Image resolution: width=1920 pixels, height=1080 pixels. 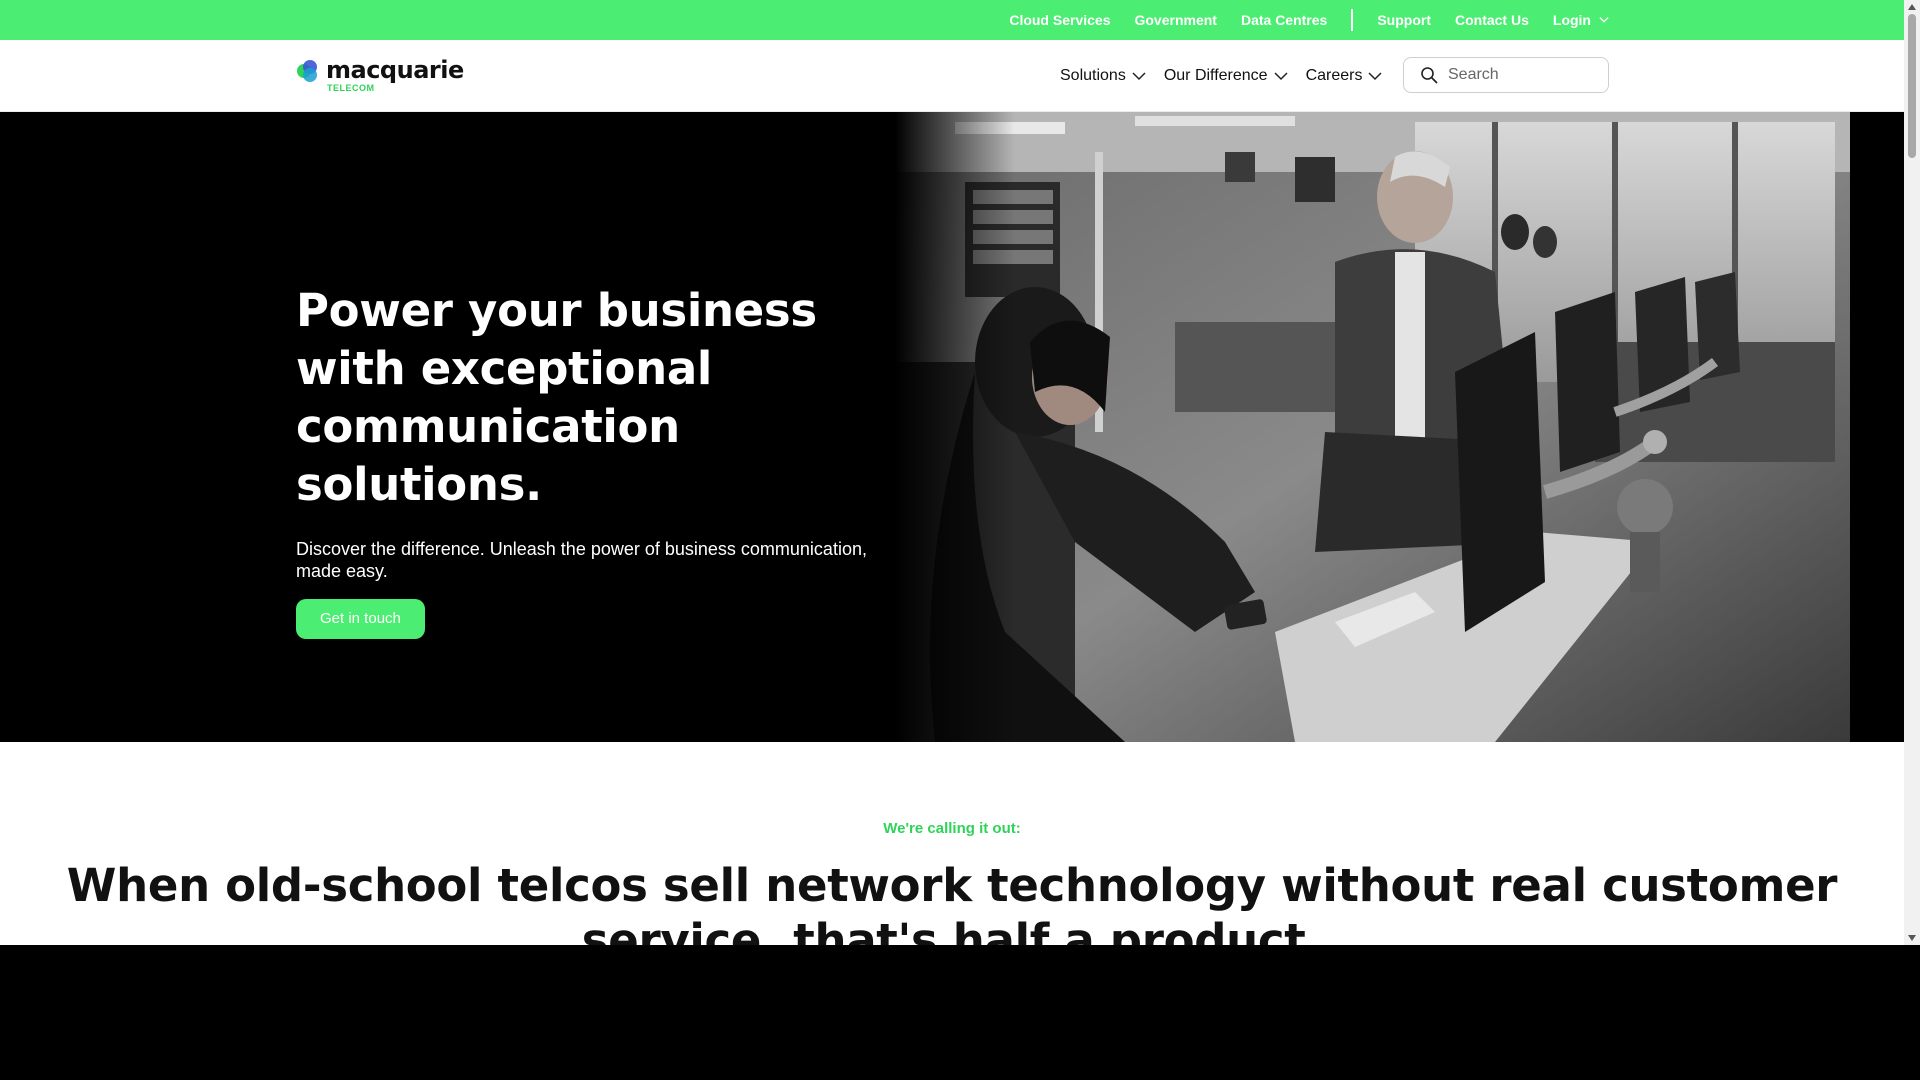 I want to click on utility-link-contact-us: Contact Us, so click(x=1492, y=20).